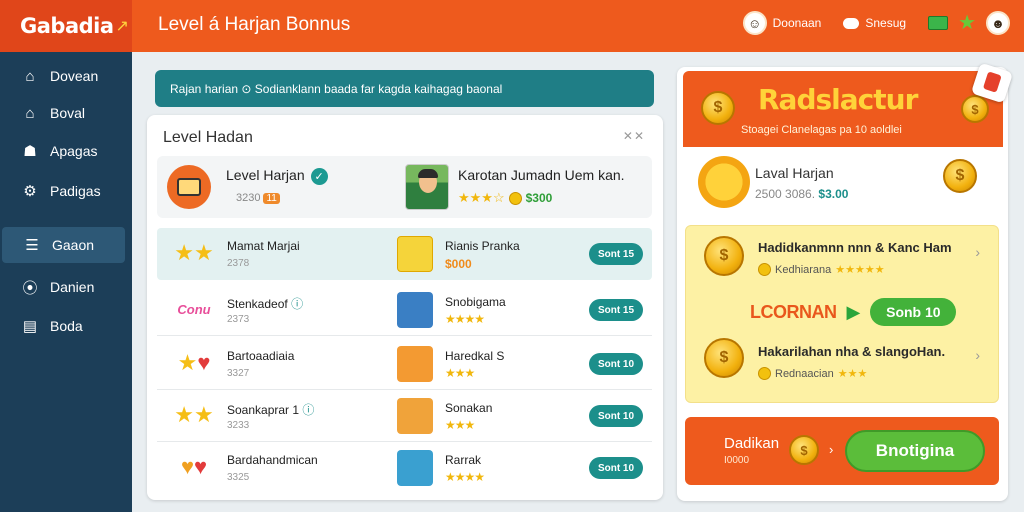  Describe the element at coordinates (855, 247) in the screenshot. I see `card-title: Hadidkanmnn nnn & Kanc Ham` at that location.